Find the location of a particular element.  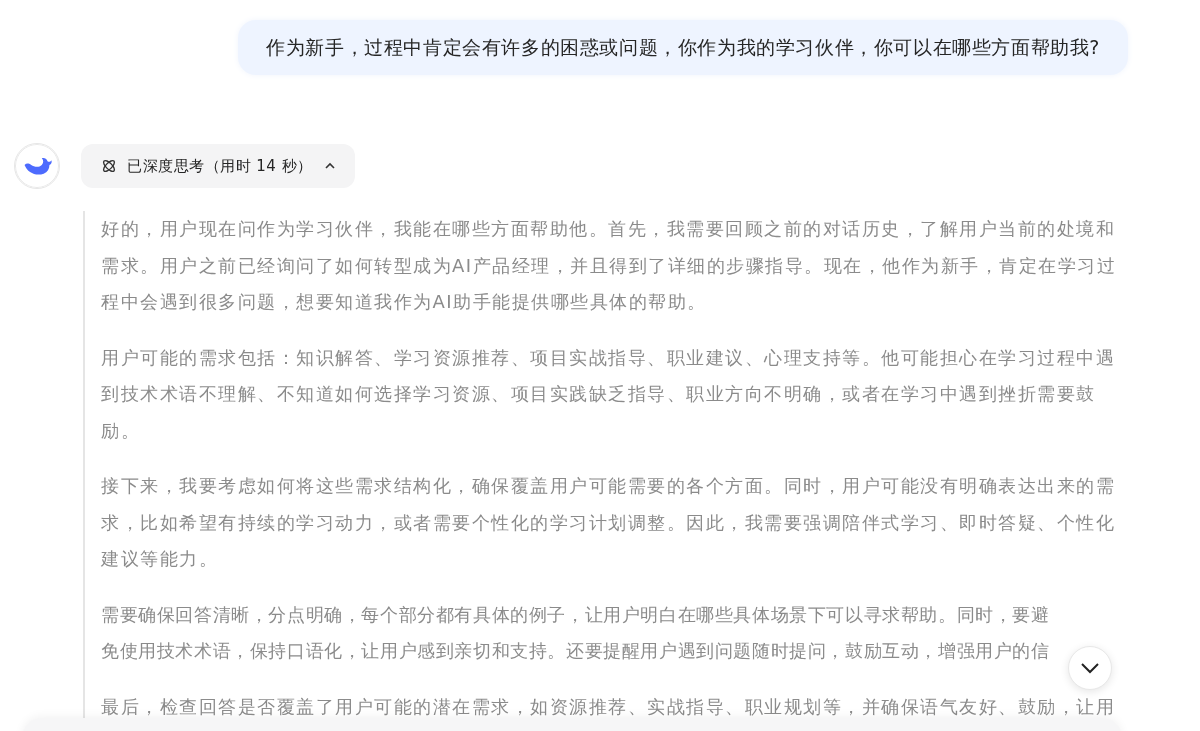

scroll-down-button is located at coordinates (1090, 668).